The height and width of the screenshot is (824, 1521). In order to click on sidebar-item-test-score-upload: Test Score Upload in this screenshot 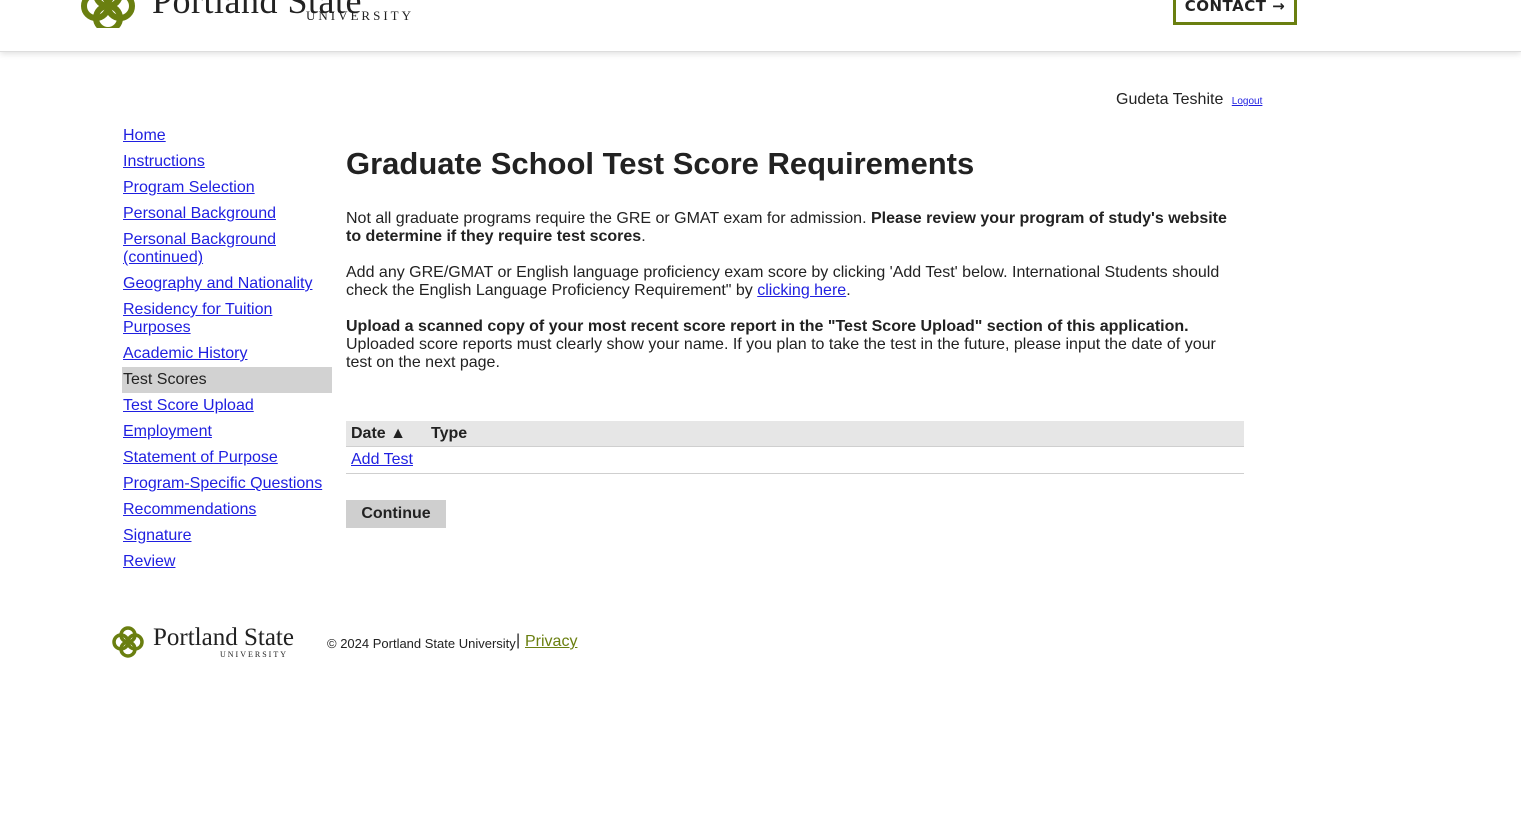, I will do `click(227, 409)`.